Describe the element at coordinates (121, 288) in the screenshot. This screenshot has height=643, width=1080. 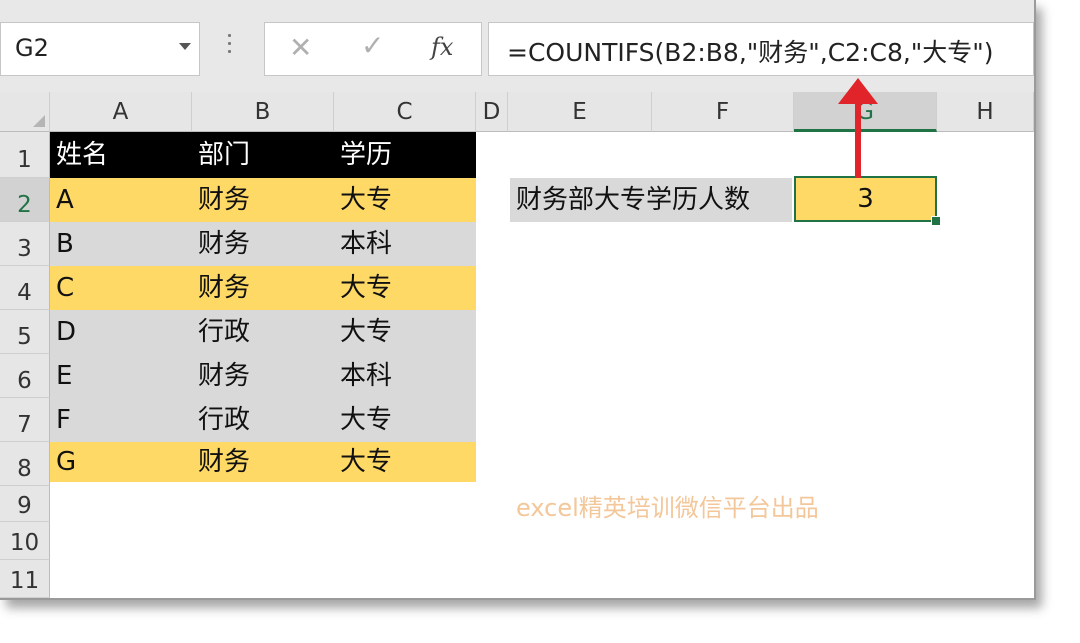
I see `table-cell: C` at that location.